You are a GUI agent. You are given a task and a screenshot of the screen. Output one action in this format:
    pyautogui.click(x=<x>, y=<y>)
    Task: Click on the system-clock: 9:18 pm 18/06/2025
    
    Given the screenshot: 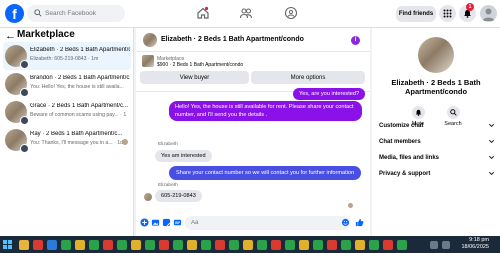 What is the action you would take?
    pyautogui.click(x=472, y=244)
    